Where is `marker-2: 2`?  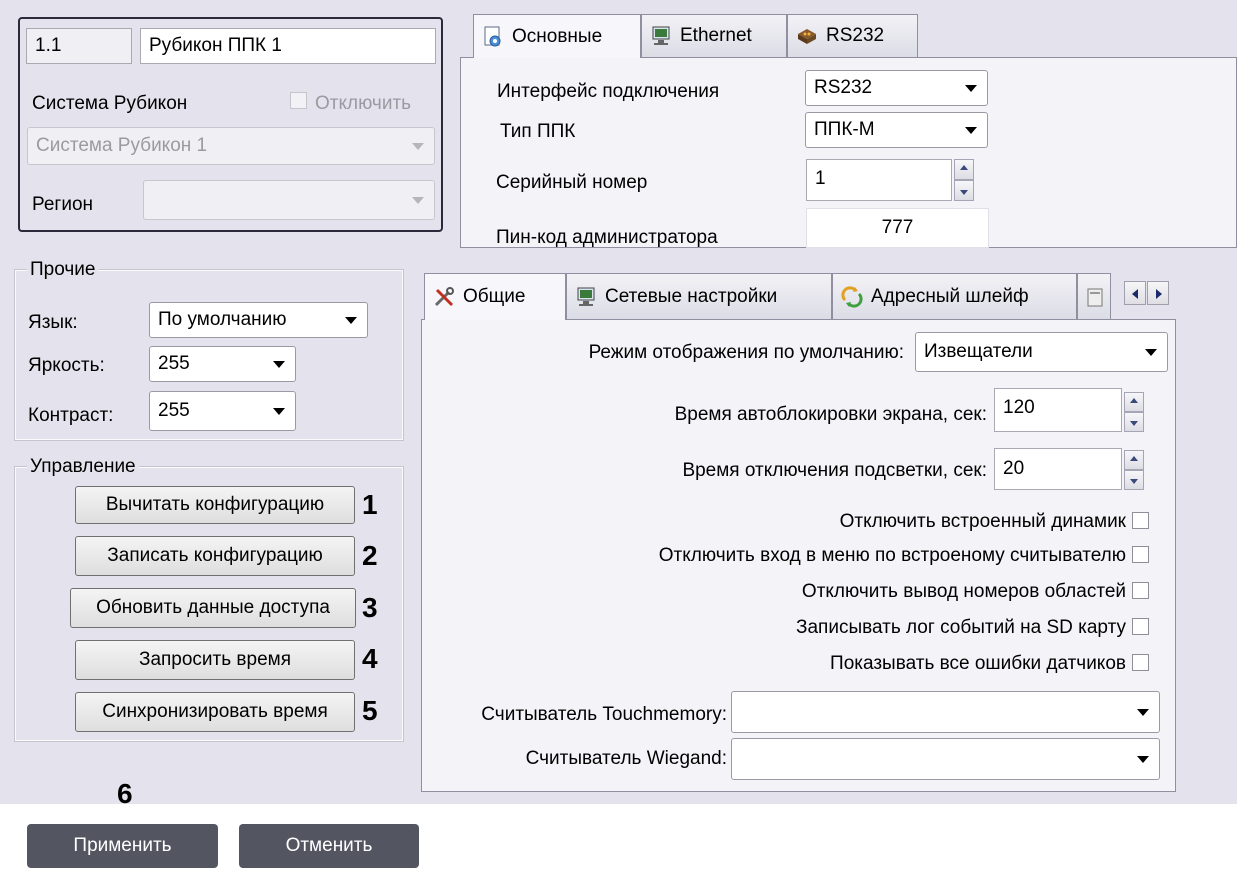 marker-2: 2 is located at coordinates (370, 555).